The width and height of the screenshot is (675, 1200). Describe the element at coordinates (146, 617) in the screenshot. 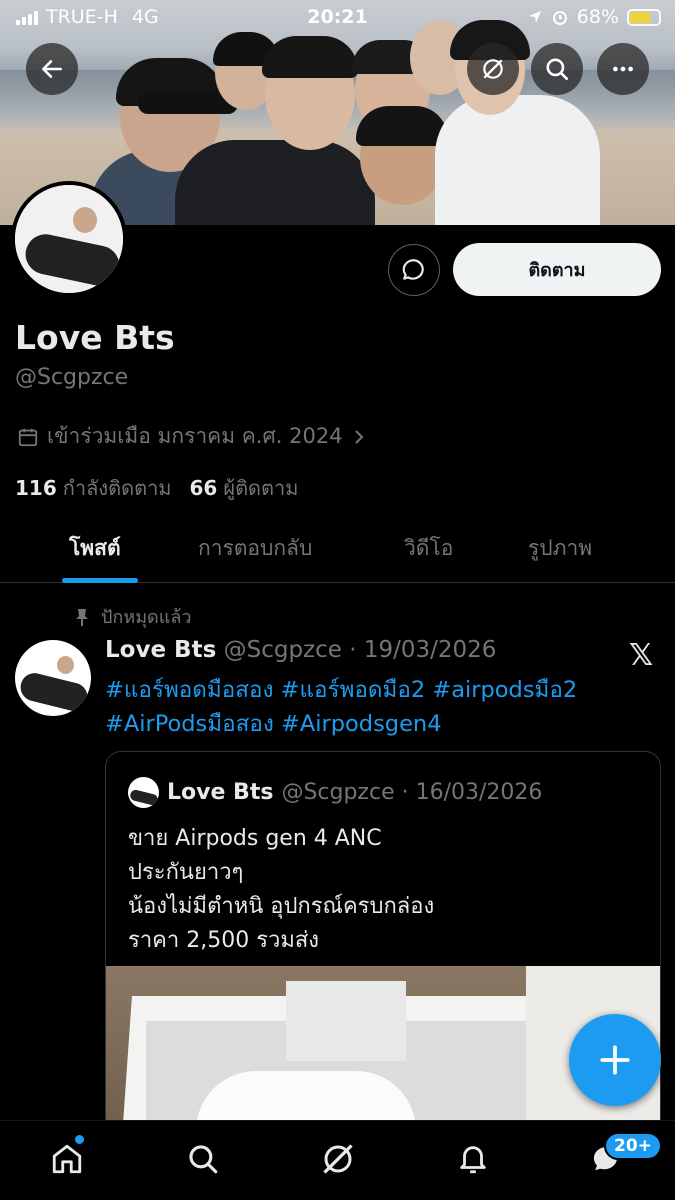

I see `pinned-label: ปักหมุดแล้ว` at that location.